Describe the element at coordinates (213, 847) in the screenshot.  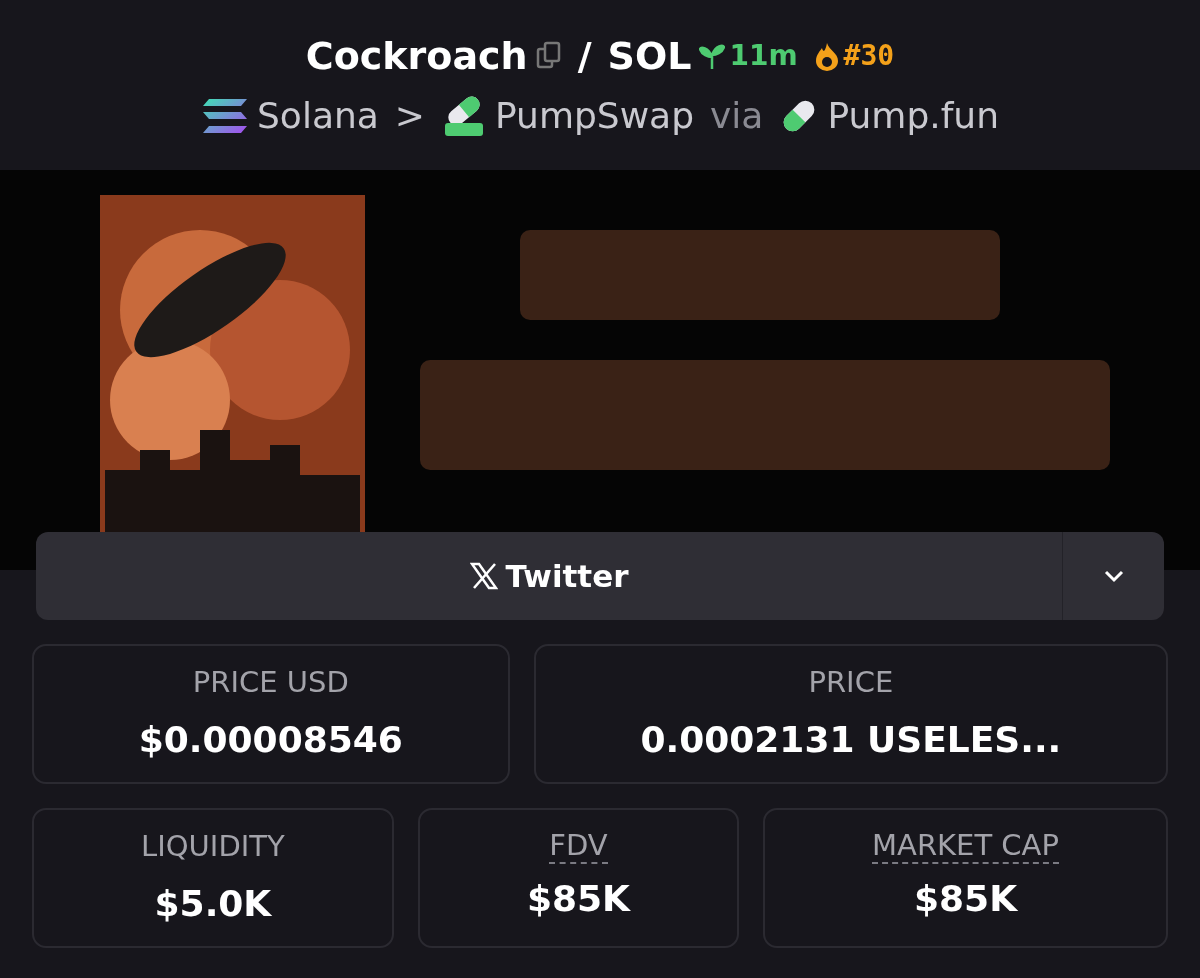
I see `stat-label: LIQUIDITY` at that location.